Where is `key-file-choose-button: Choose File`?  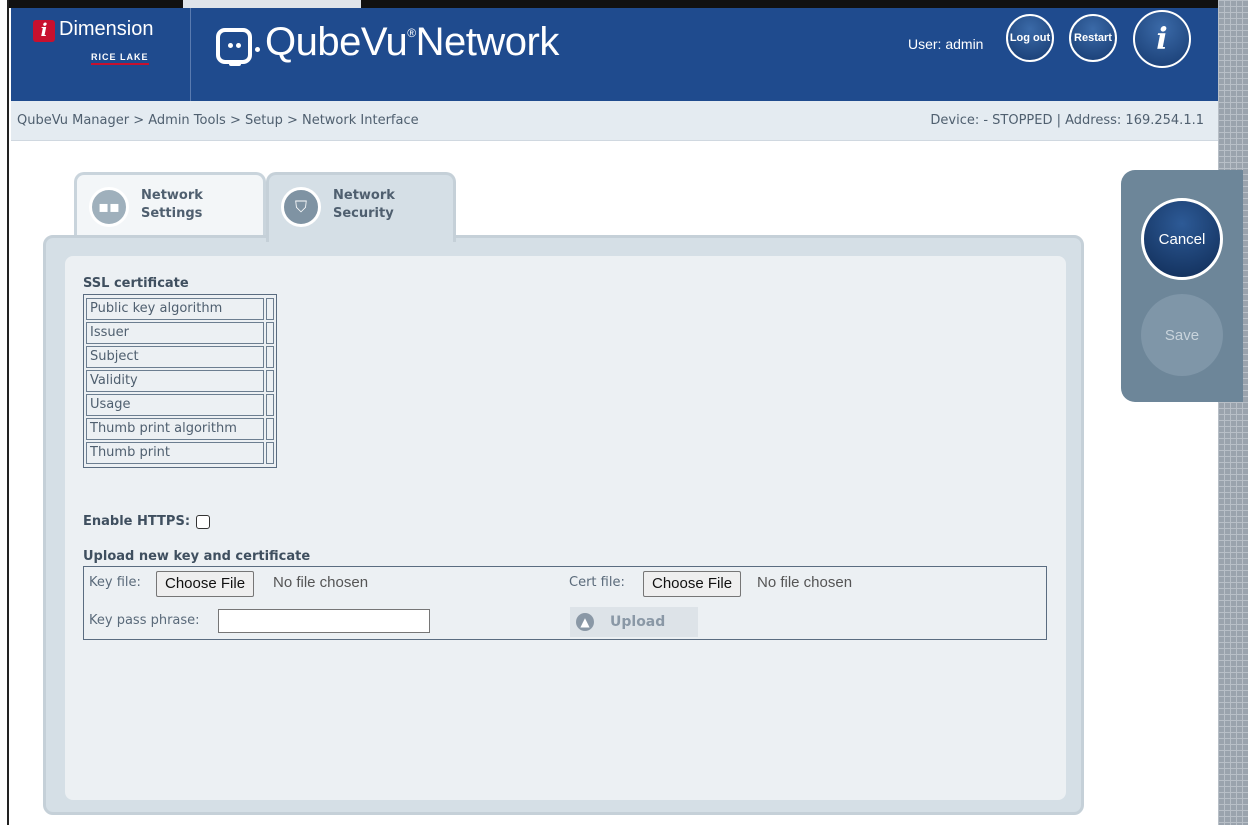 key-file-choose-button: Choose File is located at coordinates (205, 584).